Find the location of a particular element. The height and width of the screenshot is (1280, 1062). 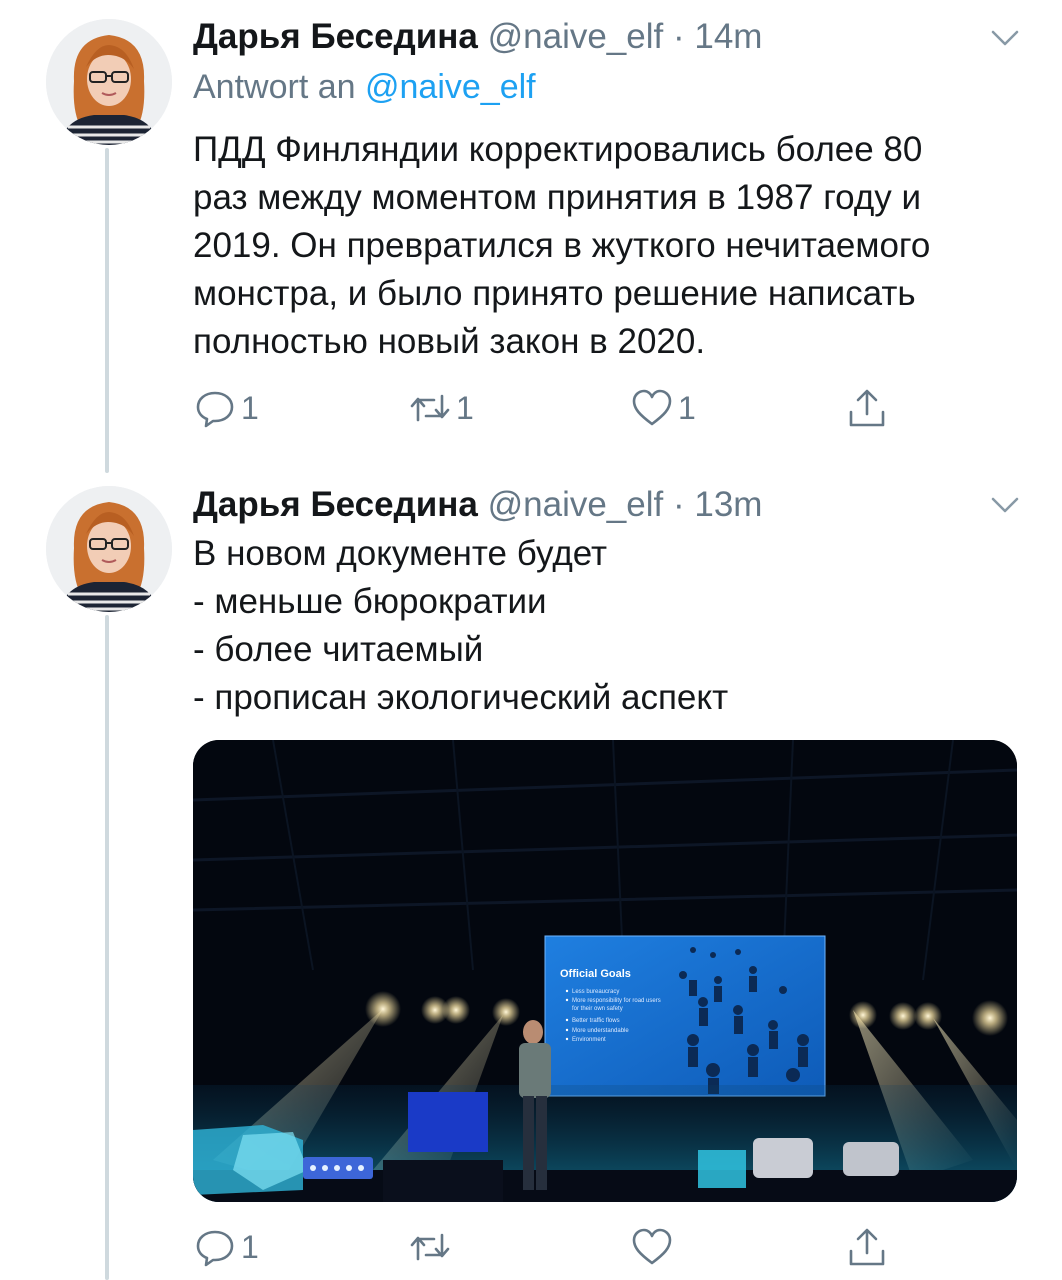

tweet-header: Дарья Беседина @naive_elf · 14m is located at coordinates (477, 37).